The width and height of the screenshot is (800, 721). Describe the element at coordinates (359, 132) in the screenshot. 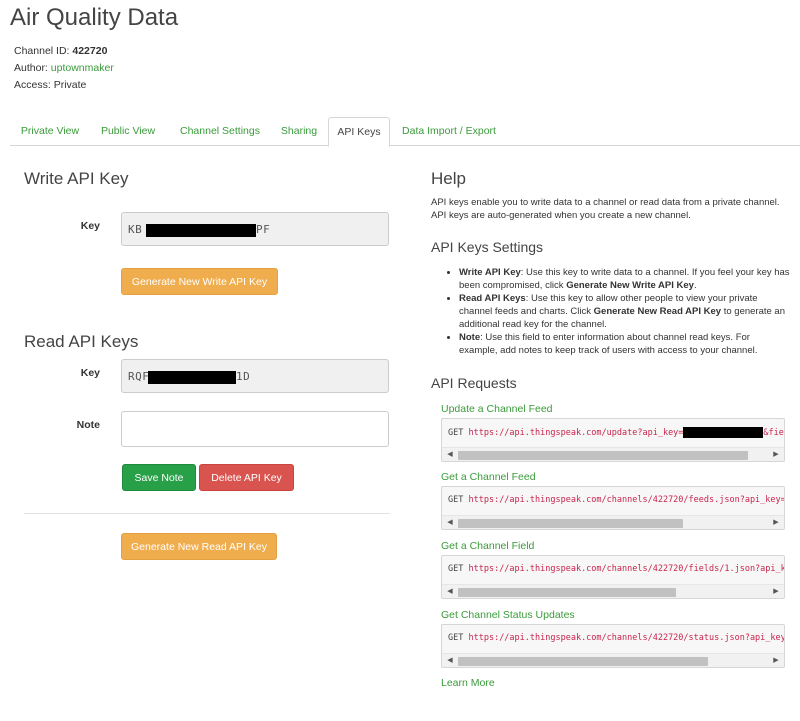

I see `tab-api-keys: API Keys` at that location.